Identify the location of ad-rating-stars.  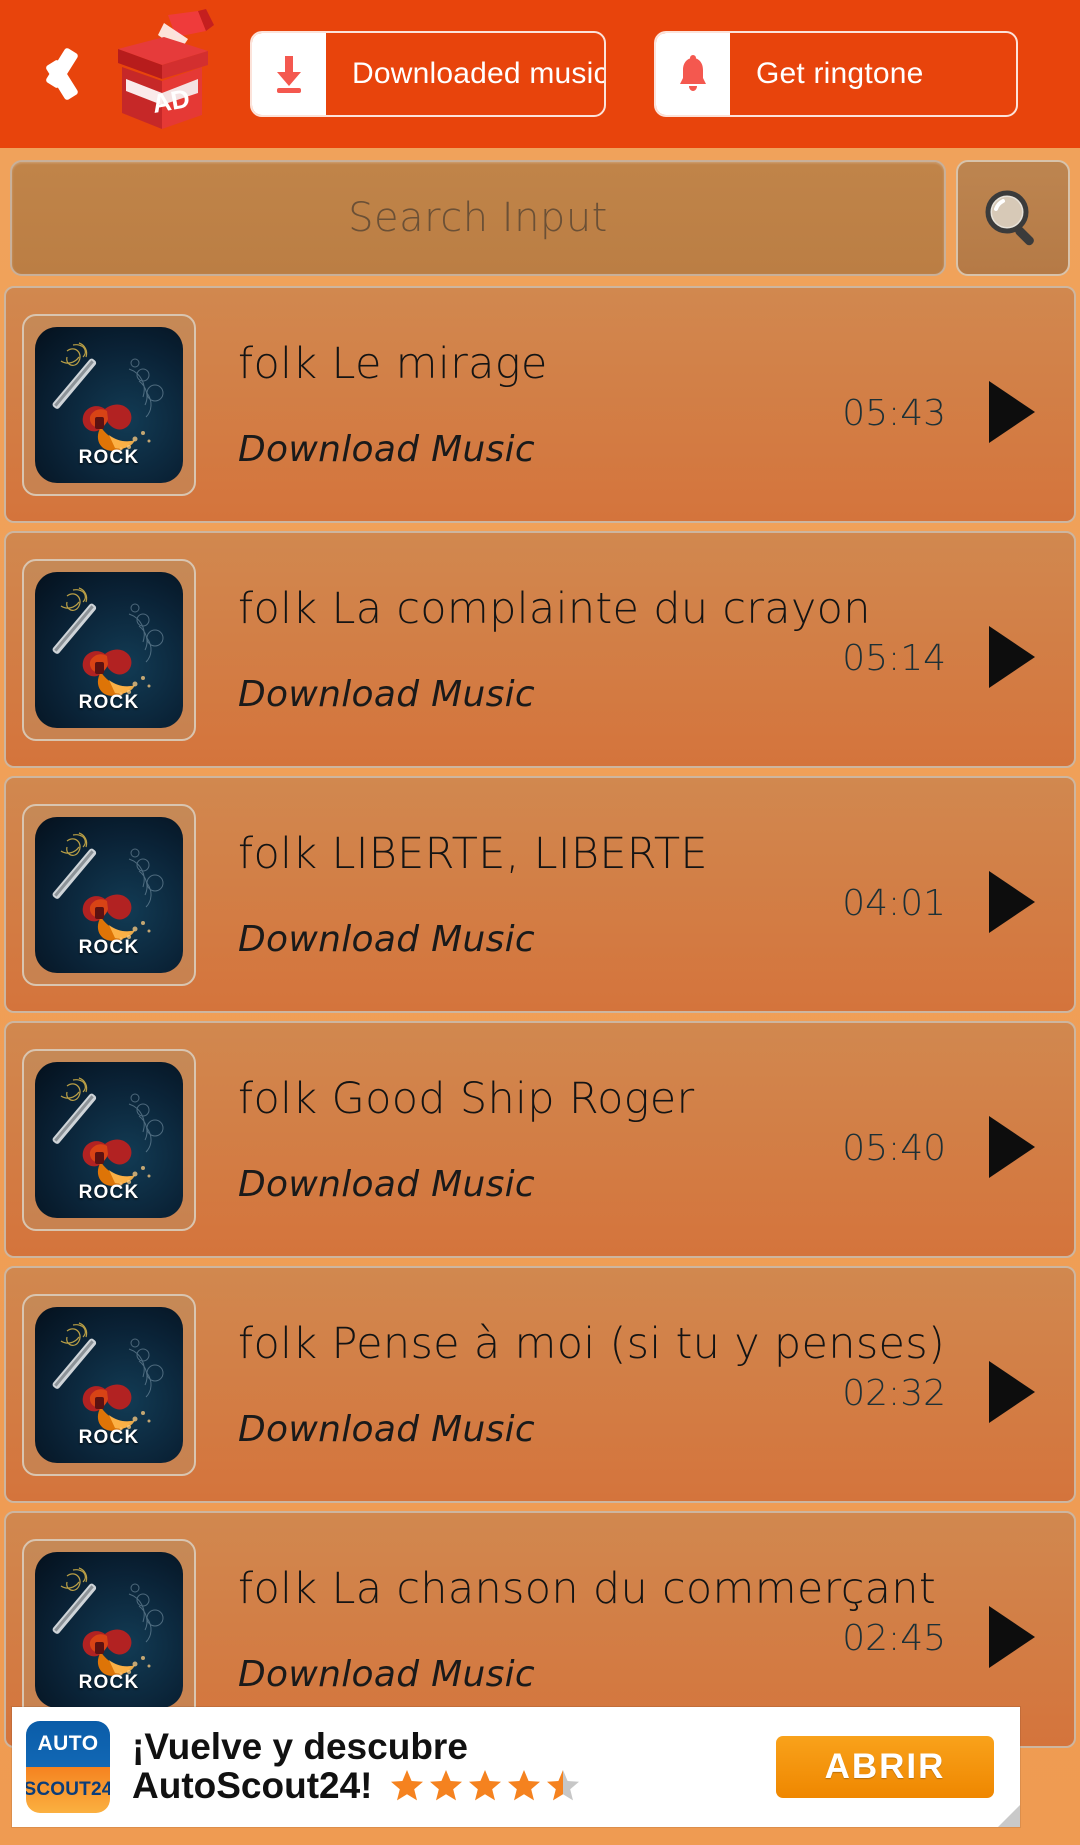
(485, 1786).